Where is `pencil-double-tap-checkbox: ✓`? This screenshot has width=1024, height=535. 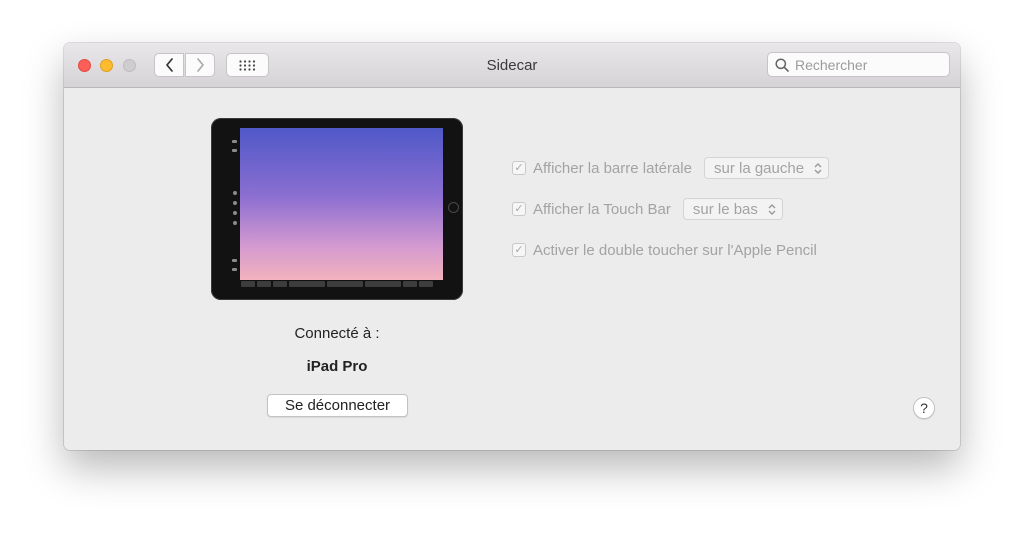 pencil-double-tap-checkbox: ✓ is located at coordinates (519, 250).